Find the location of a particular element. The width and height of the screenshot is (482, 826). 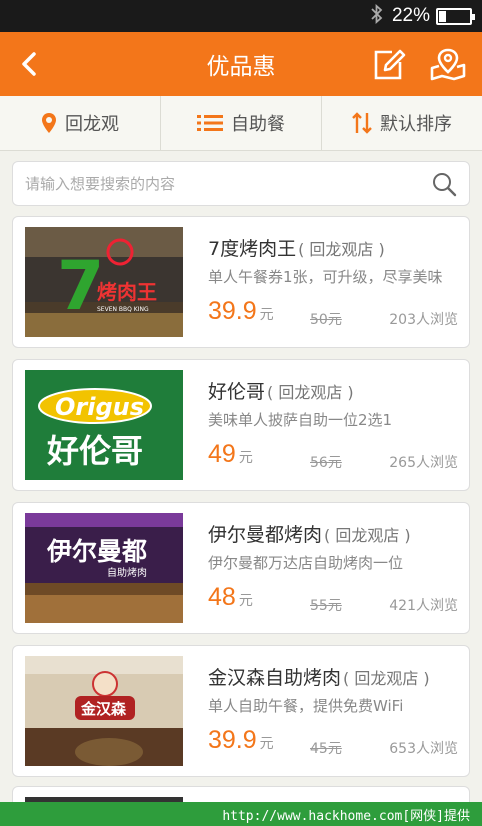

watermark-banner: http://www.hackhome.com[网侠]提供 is located at coordinates (241, 814).